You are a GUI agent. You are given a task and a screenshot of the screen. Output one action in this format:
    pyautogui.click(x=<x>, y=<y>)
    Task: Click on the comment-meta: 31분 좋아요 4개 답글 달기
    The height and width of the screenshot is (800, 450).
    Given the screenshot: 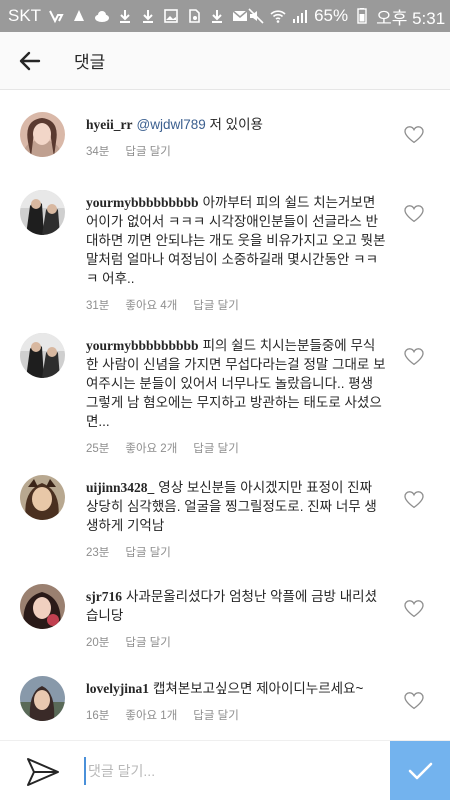 What is the action you would take?
    pyautogui.click(x=236, y=305)
    